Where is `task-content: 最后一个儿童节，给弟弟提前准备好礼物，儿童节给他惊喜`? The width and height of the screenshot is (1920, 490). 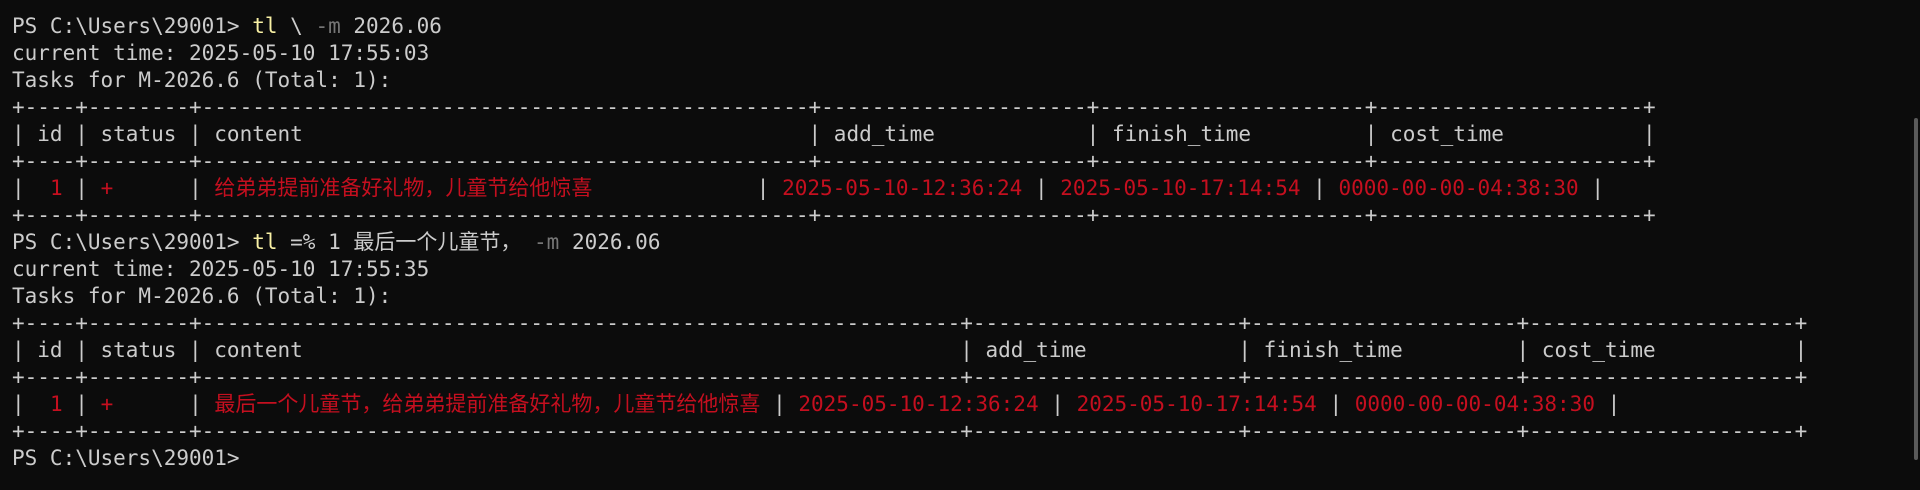
task-content: 最后一个儿童节，给弟弟提前准备好礼物，儿童节给他惊喜 is located at coordinates (487, 404).